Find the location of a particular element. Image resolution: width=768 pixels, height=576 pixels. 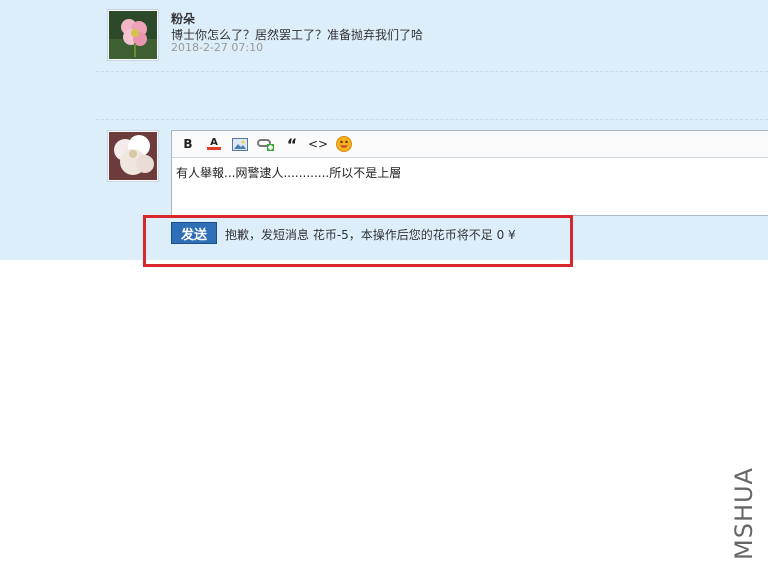

emoji-button is located at coordinates (344, 144).